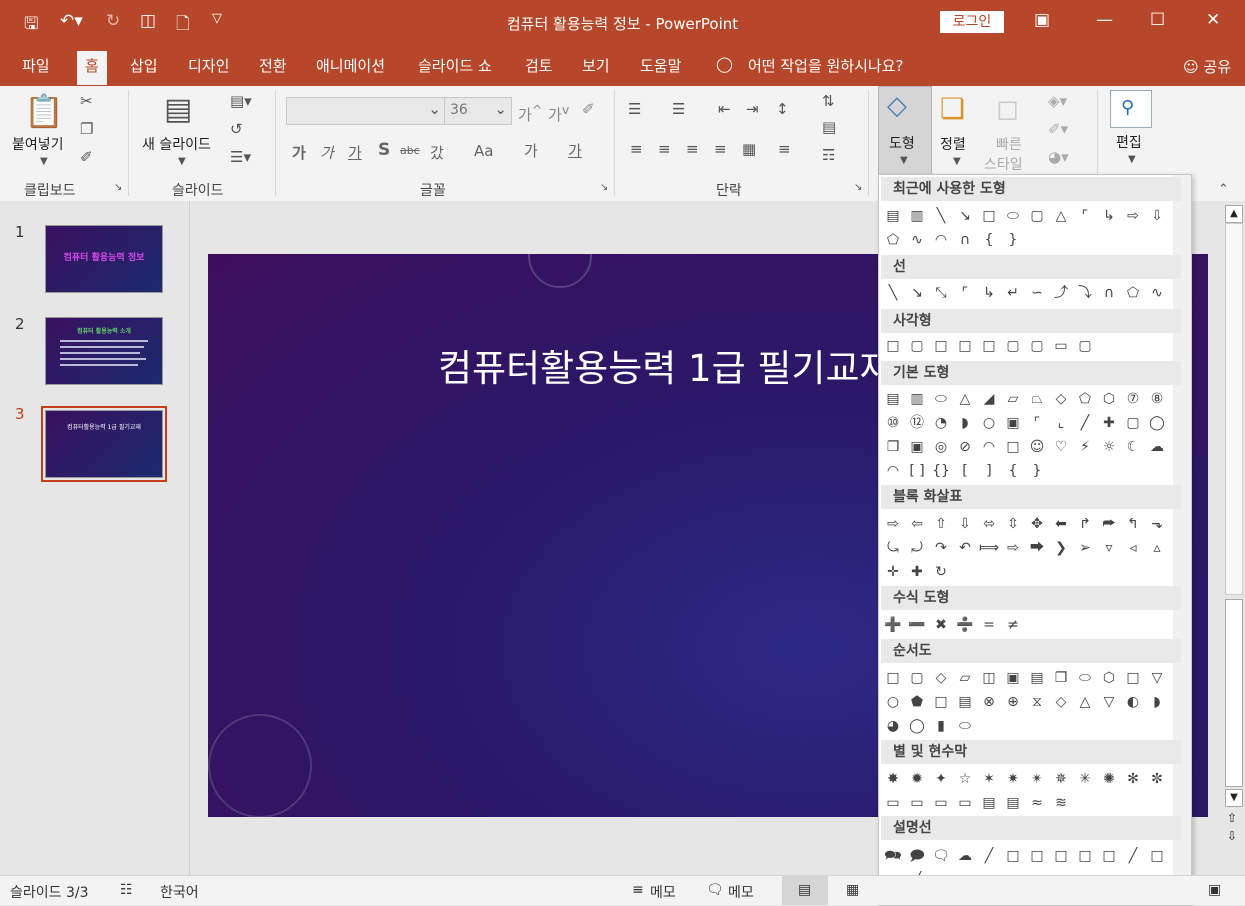 The image size is (1245, 906). What do you see at coordinates (1104, 20) in the screenshot?
I see `minimize-icon: —` at bounding box center [1104, 20].